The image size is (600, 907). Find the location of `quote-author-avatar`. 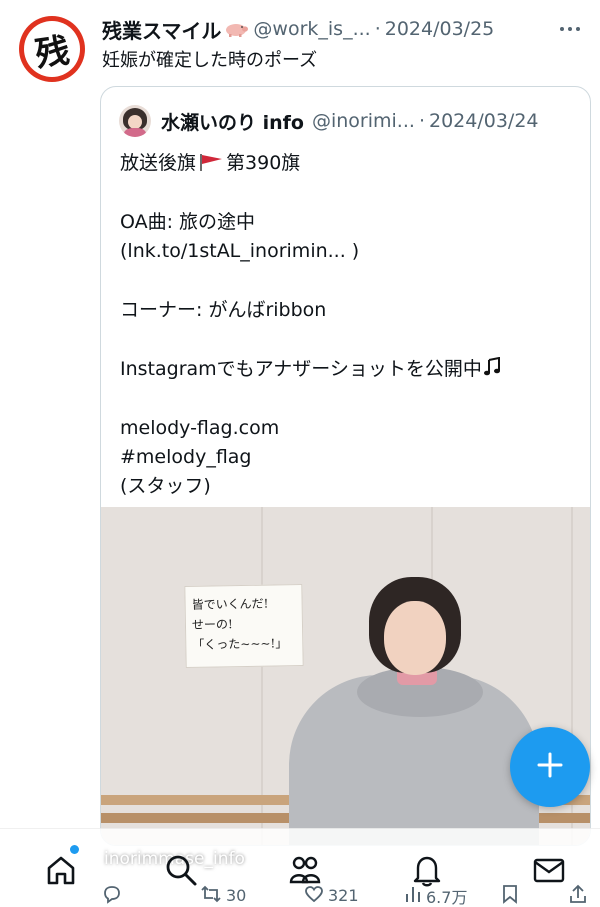

quote-author-avatar is located at coordinates (135, 121).